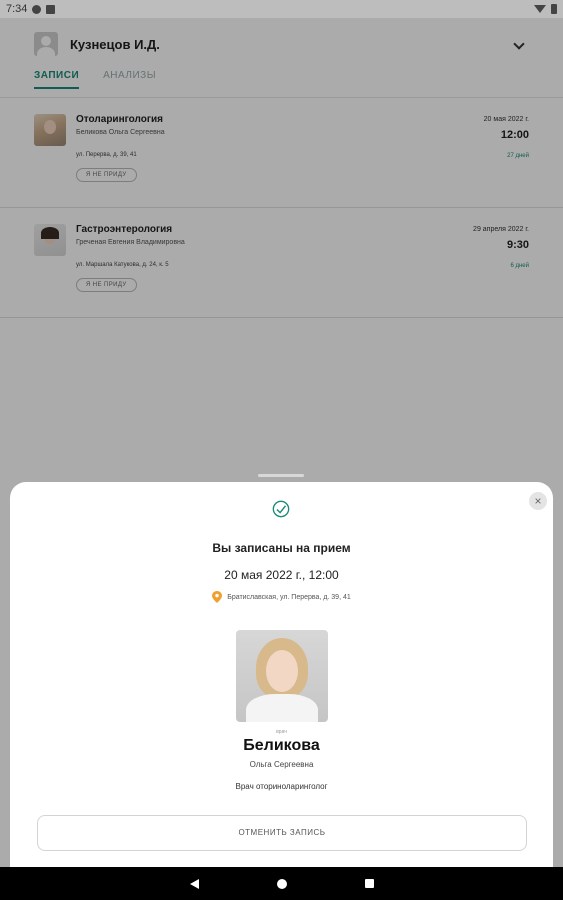  Describe the element at coordinates (217, 597) in the screenshot. I see `location-pin-icon` at that location.